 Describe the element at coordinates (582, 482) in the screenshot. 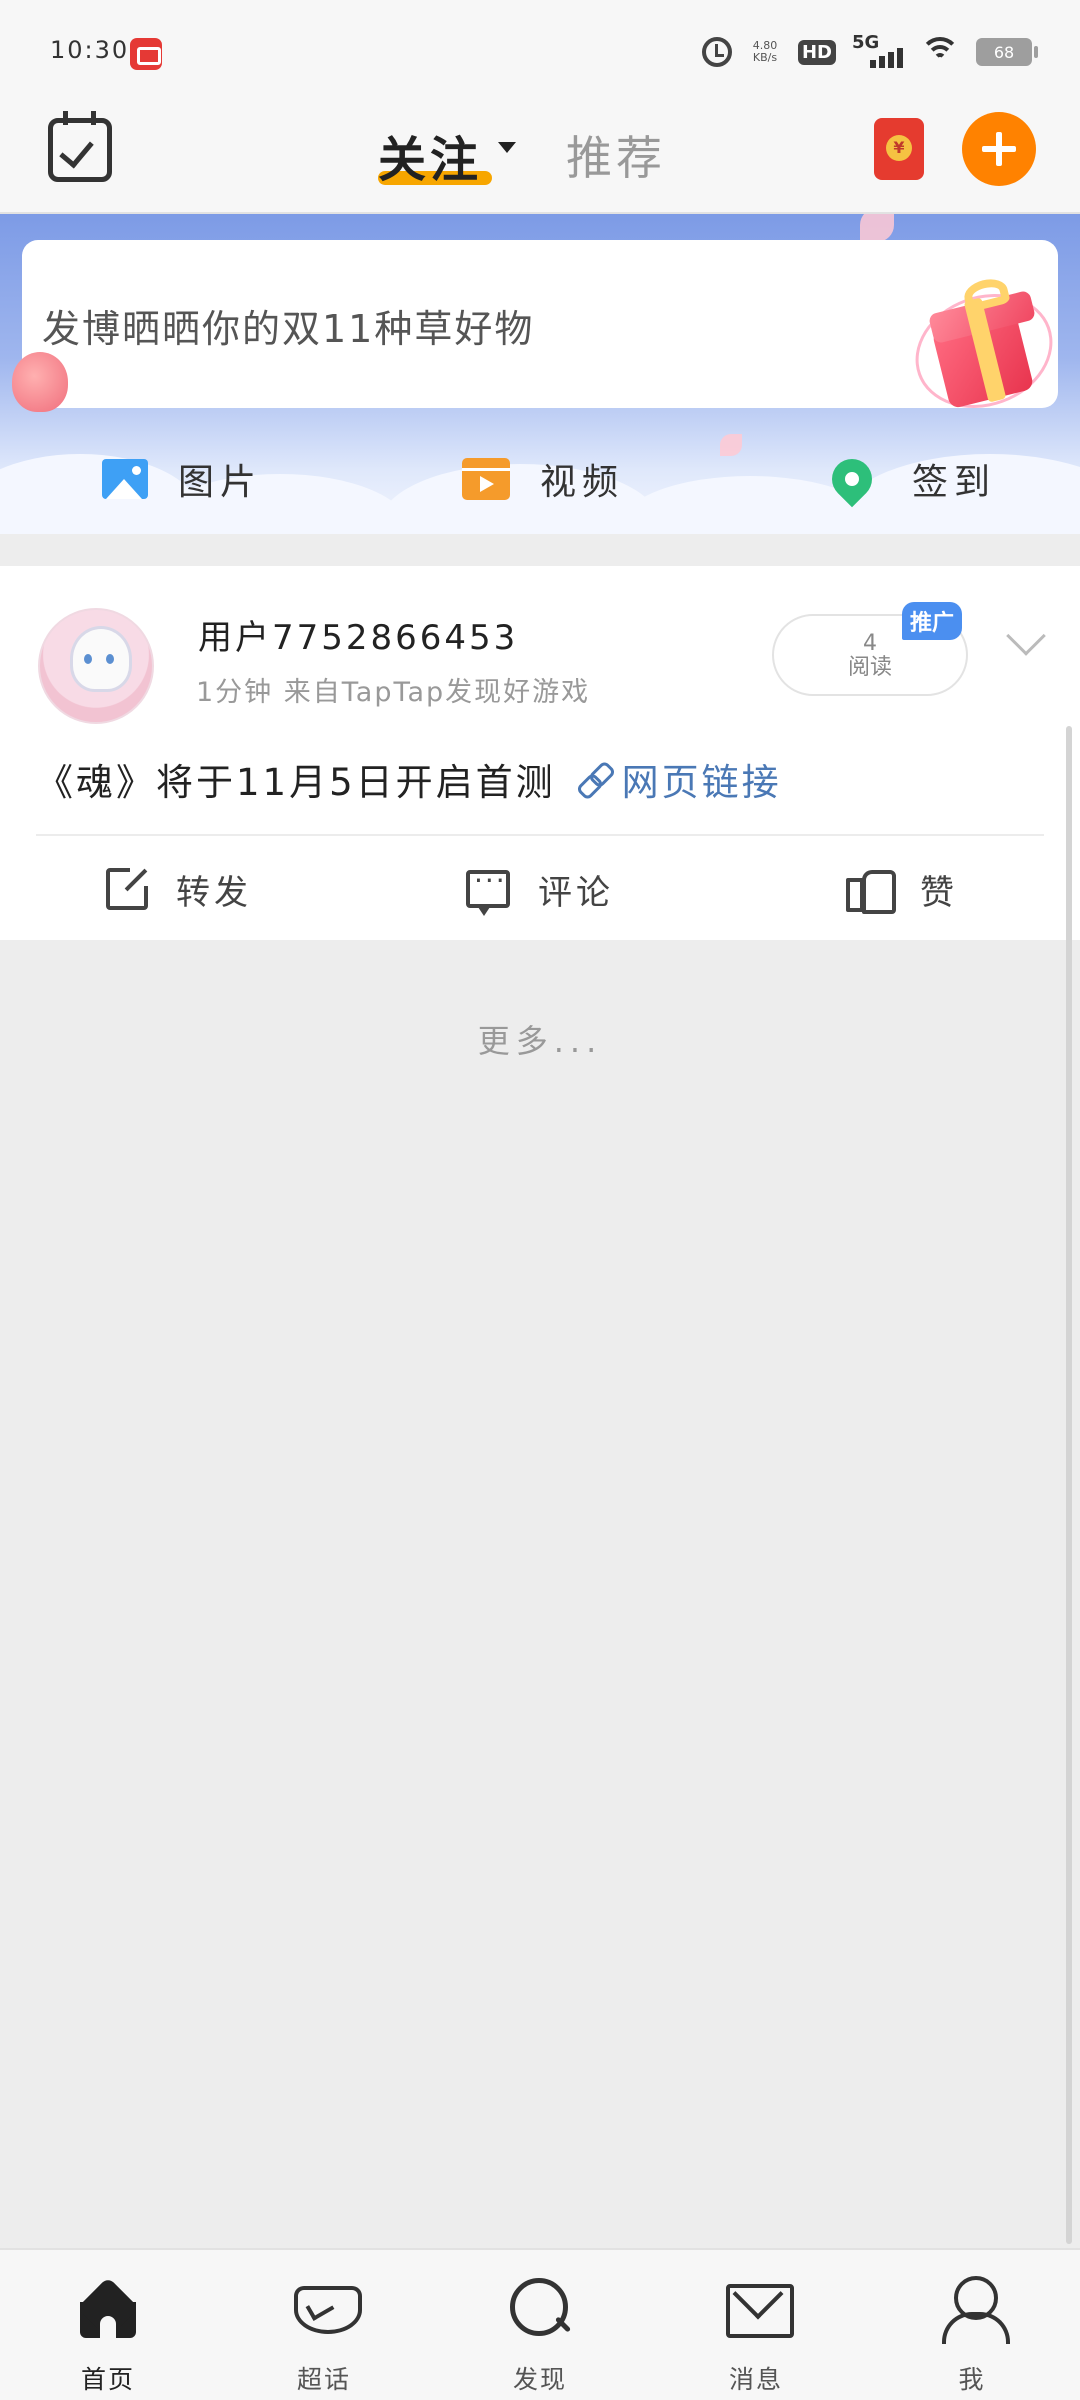

I see `compose-video-label: 视频` at that location.